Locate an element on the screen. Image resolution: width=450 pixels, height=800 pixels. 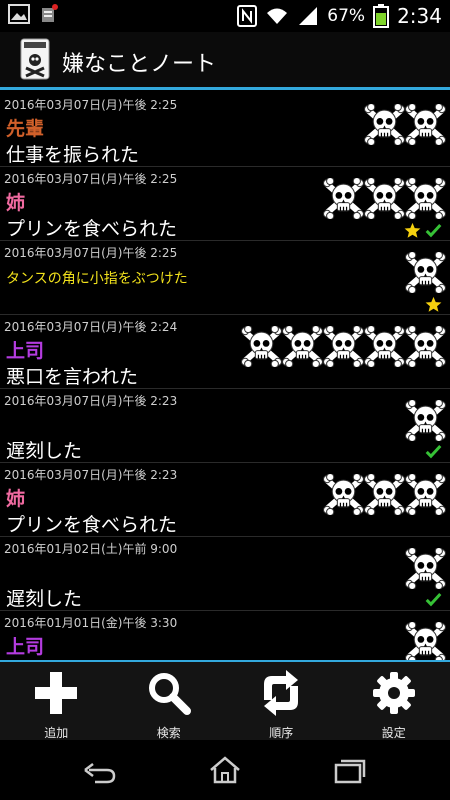
plus-icon is located at coordinates (56, 693).